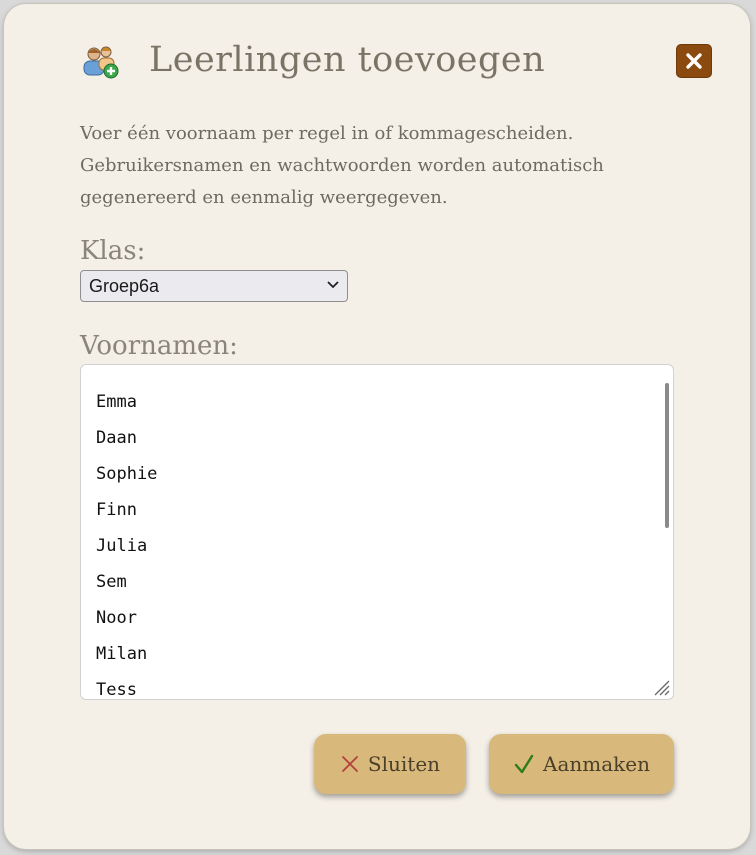  I want to click on cross-icon, so click(350, 764).